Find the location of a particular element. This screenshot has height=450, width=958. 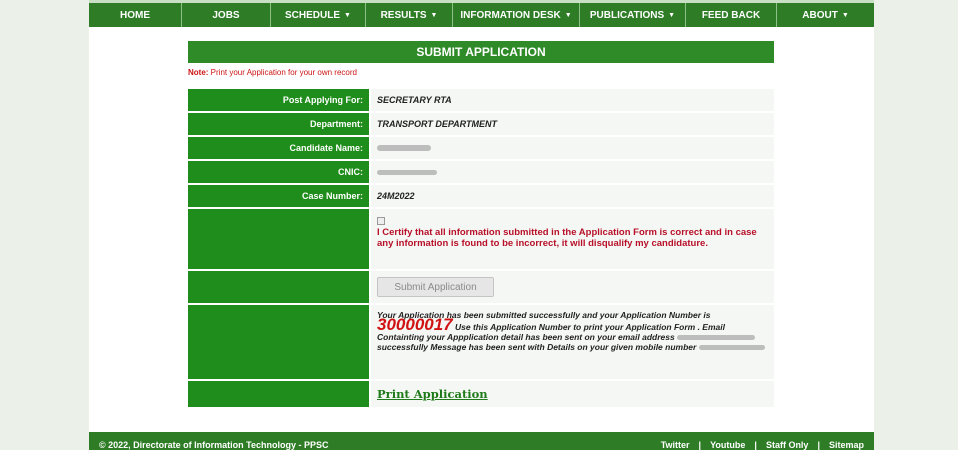

nav-information-desk: INFORMATION DESK ▼ is located at coordinates (516, 15).